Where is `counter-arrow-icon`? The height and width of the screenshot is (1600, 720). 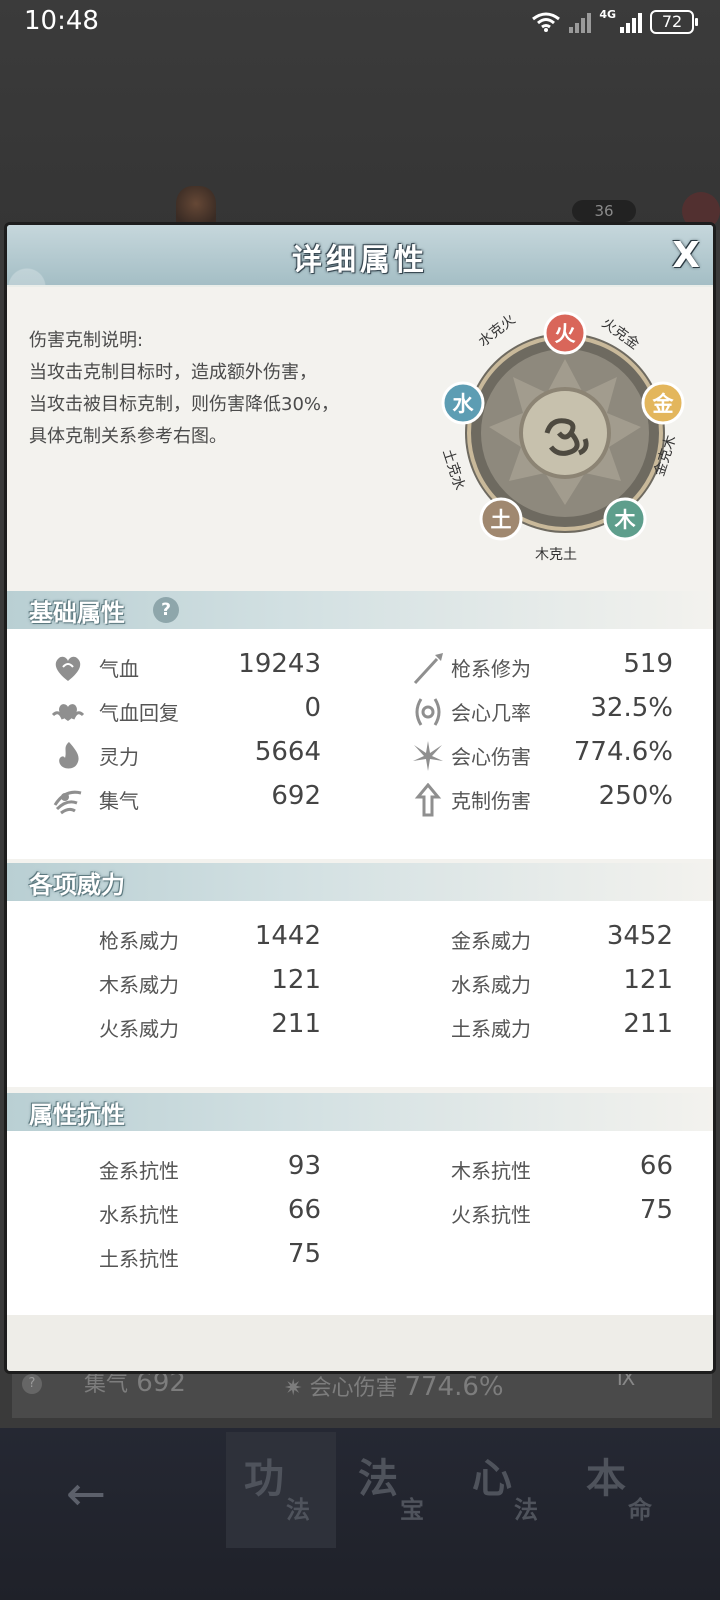 counter-arrow-icon is located at coordinates (428, 800).